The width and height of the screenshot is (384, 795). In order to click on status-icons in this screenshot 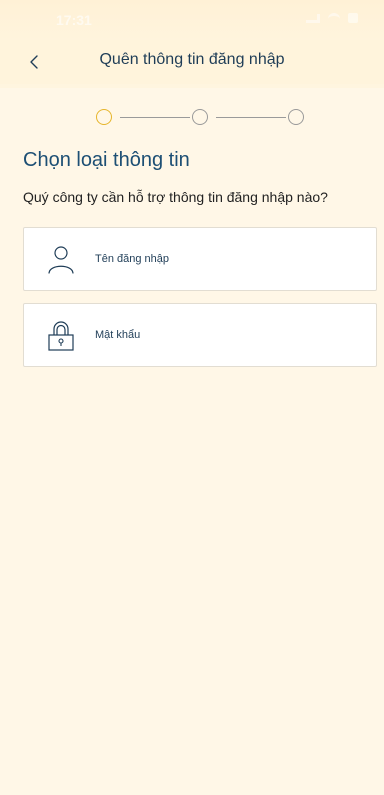, I will do `click(332, 18)`.